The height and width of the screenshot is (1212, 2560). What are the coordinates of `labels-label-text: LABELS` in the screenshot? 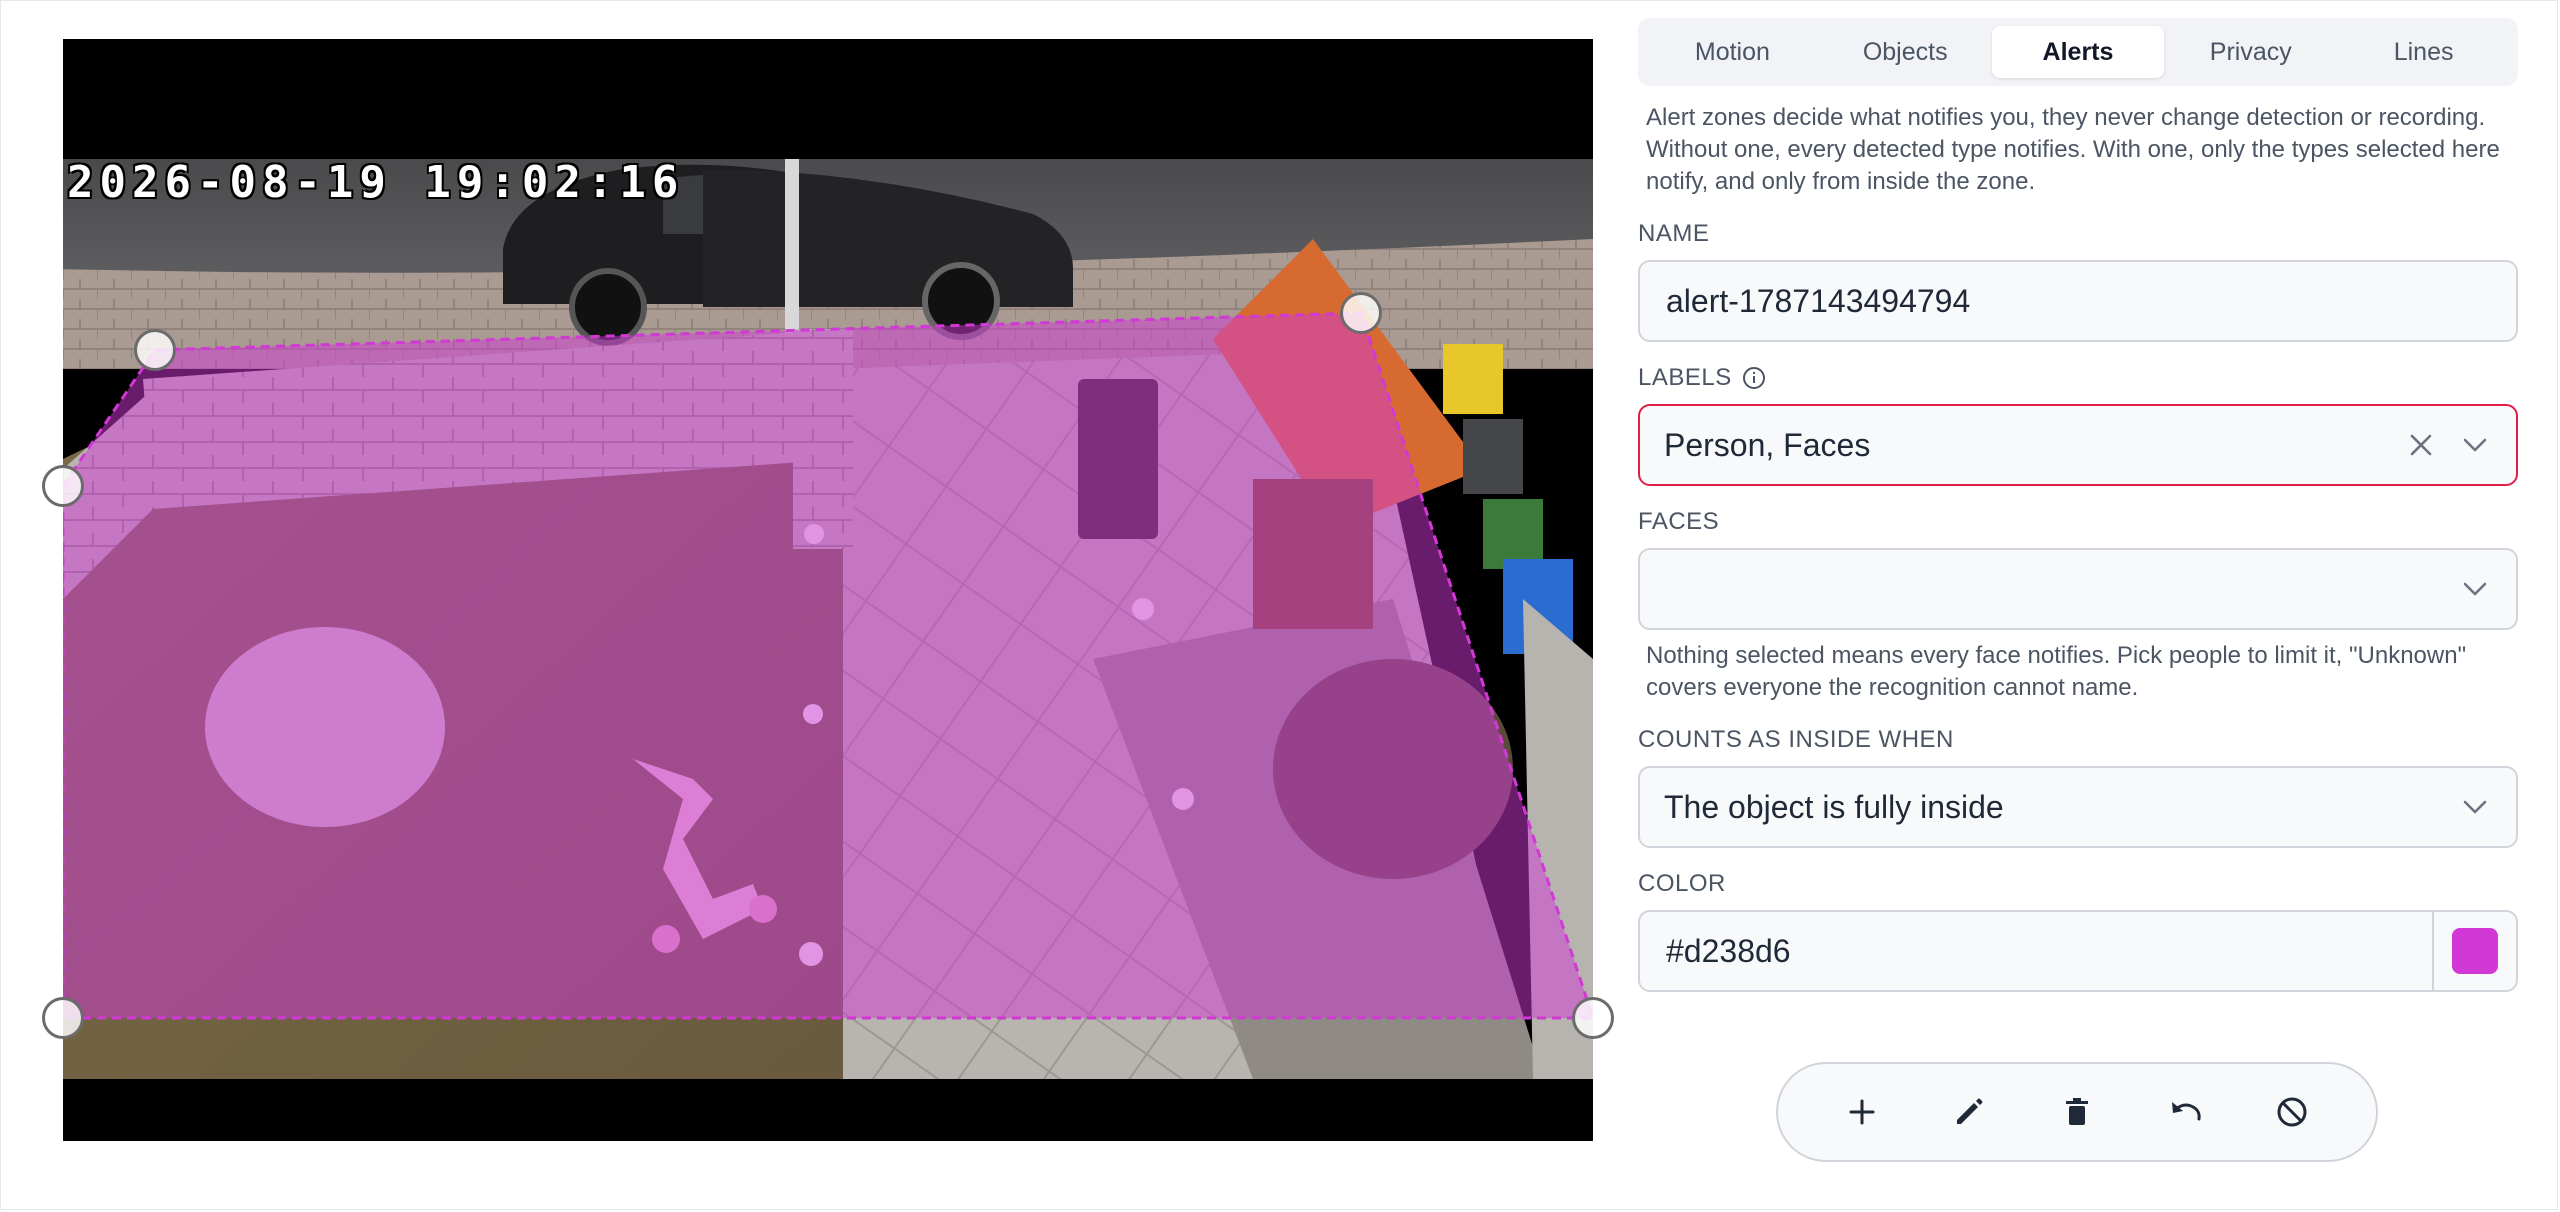 It's located at (1685, 377).